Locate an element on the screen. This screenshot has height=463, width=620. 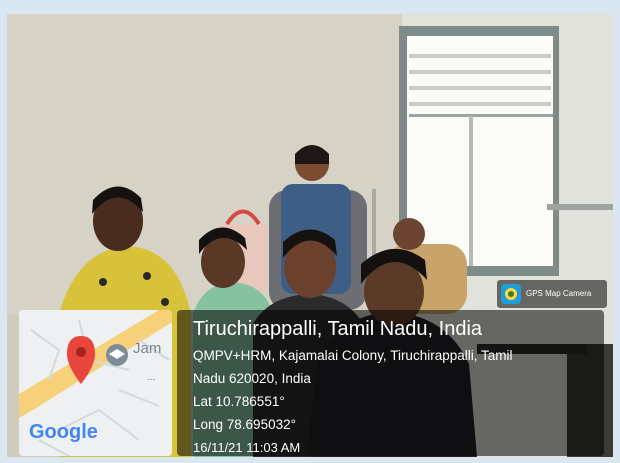
longitude: Long 78.695032° is located at coordinates (244, 424).